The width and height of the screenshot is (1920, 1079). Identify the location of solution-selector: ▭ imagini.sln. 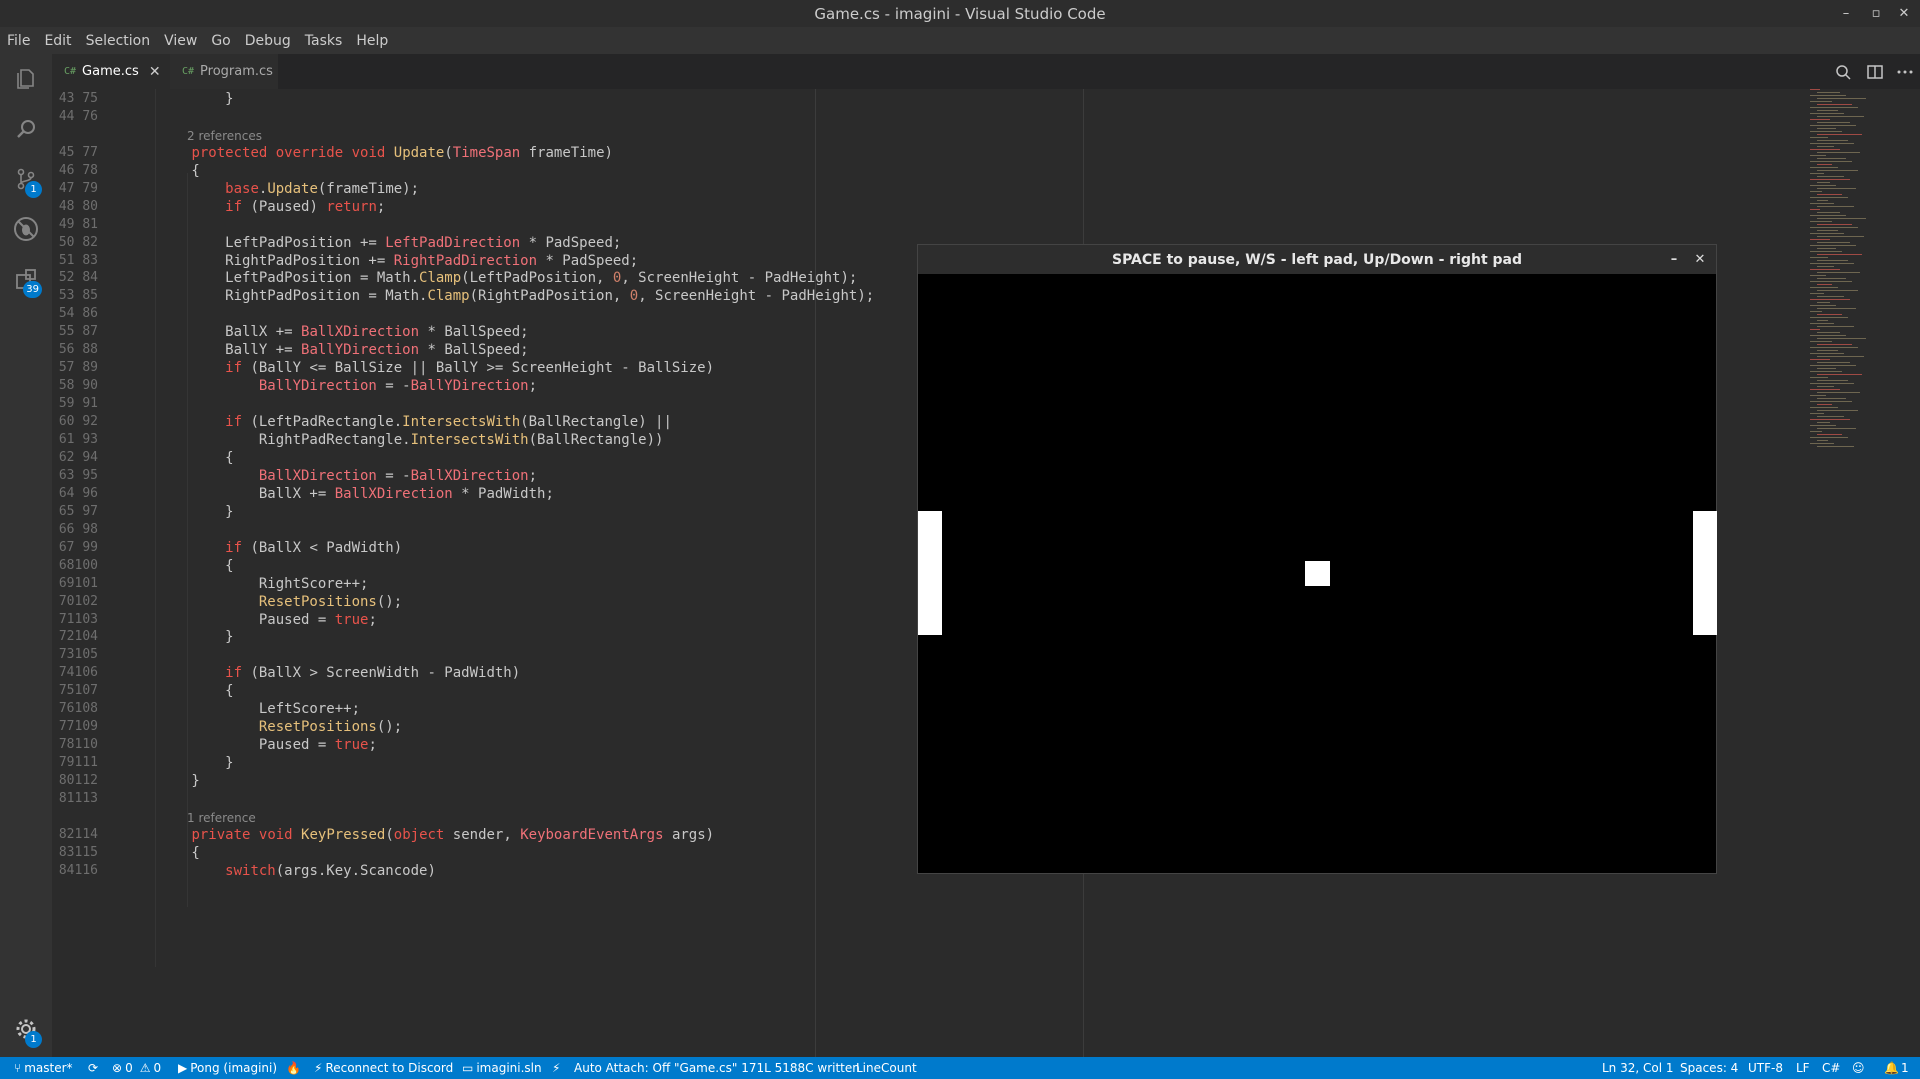
(502, 1068).